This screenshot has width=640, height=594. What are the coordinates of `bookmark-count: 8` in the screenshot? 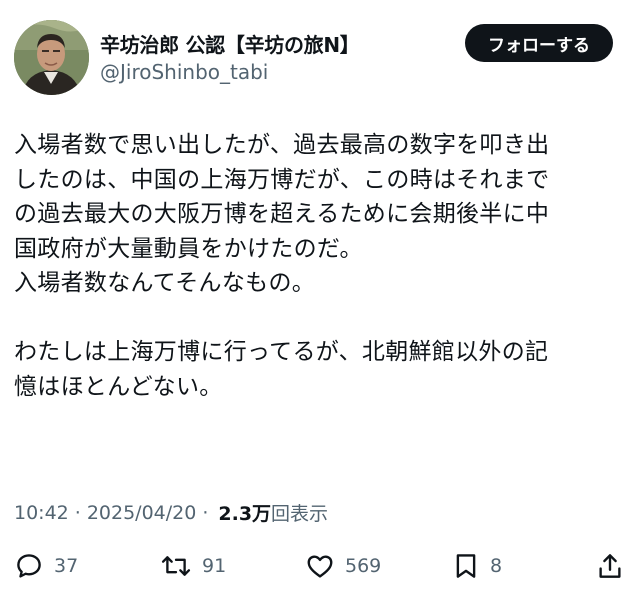 It's located at (496, 566).